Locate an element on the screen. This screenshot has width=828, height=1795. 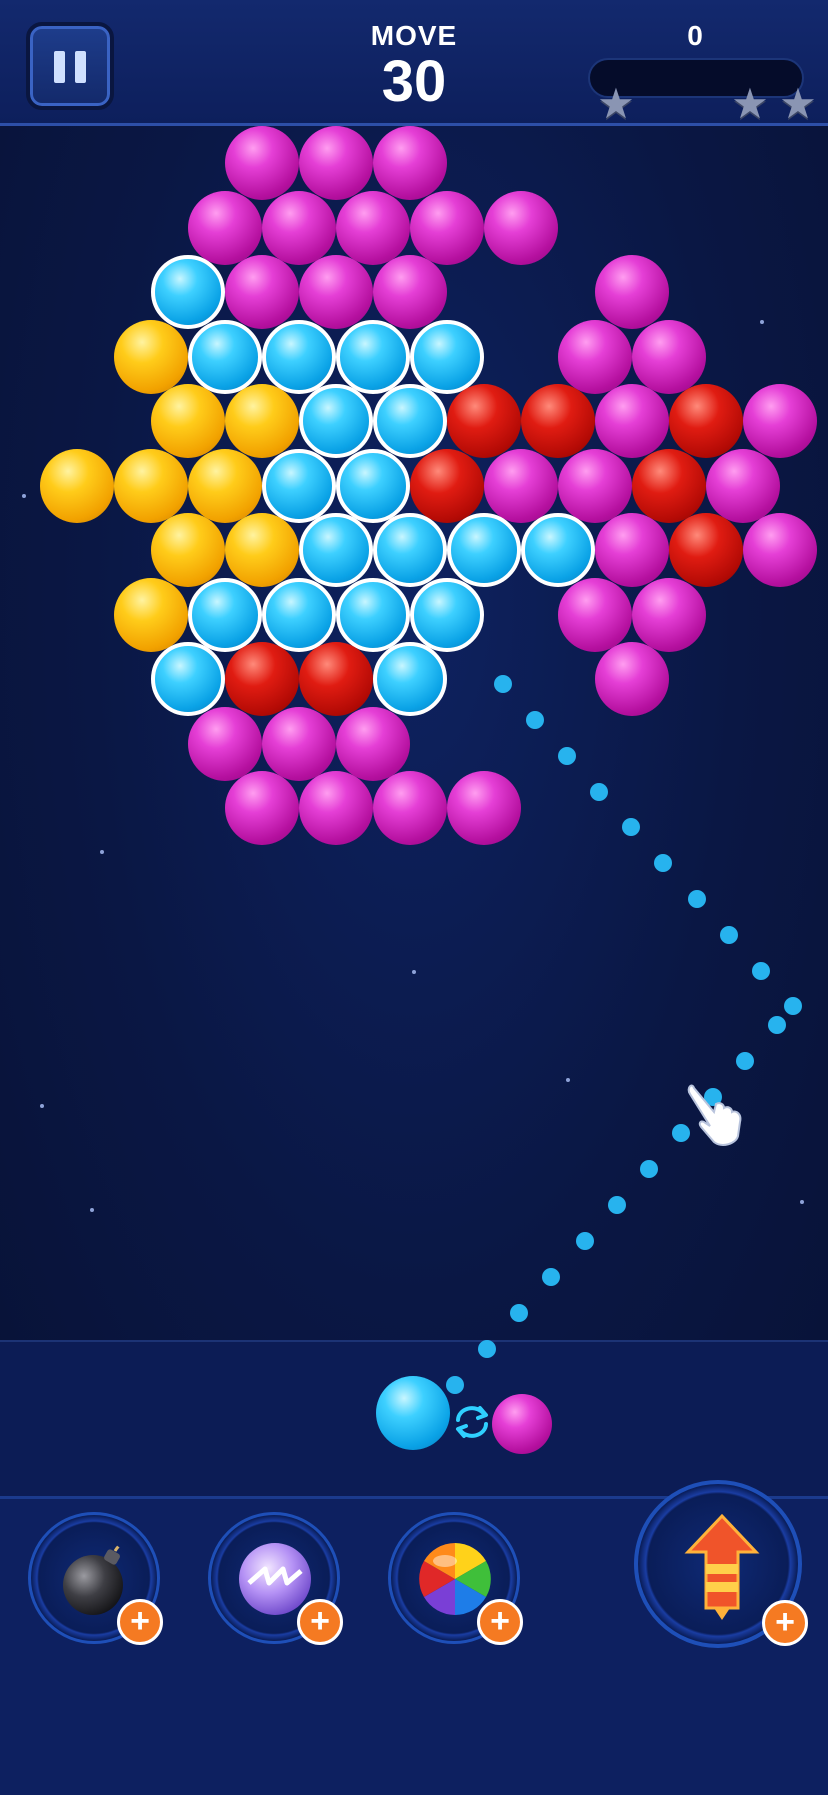
pause-icon is located at coordinates (59, 67).